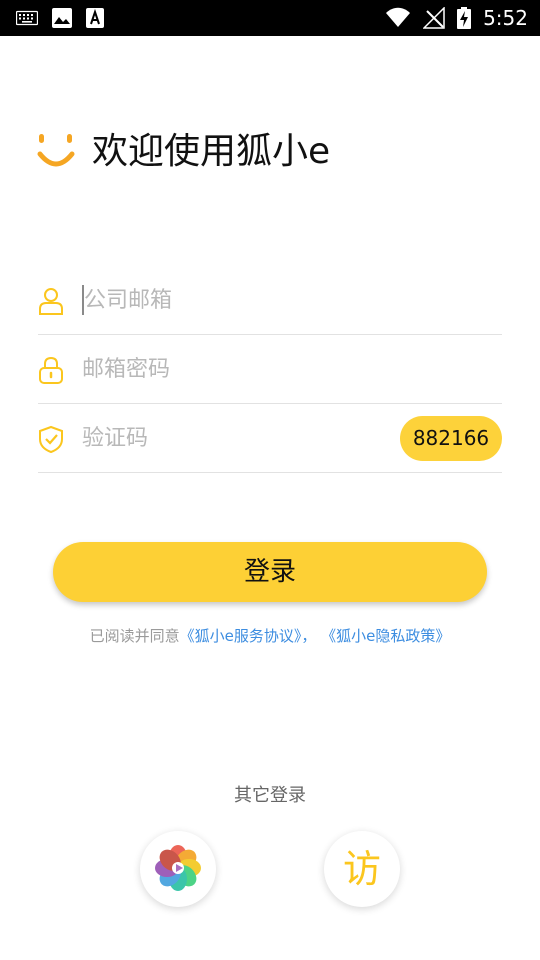 This screenshot has height=960, width=540. I want to click on keyboard-icon, so click(27, 18).